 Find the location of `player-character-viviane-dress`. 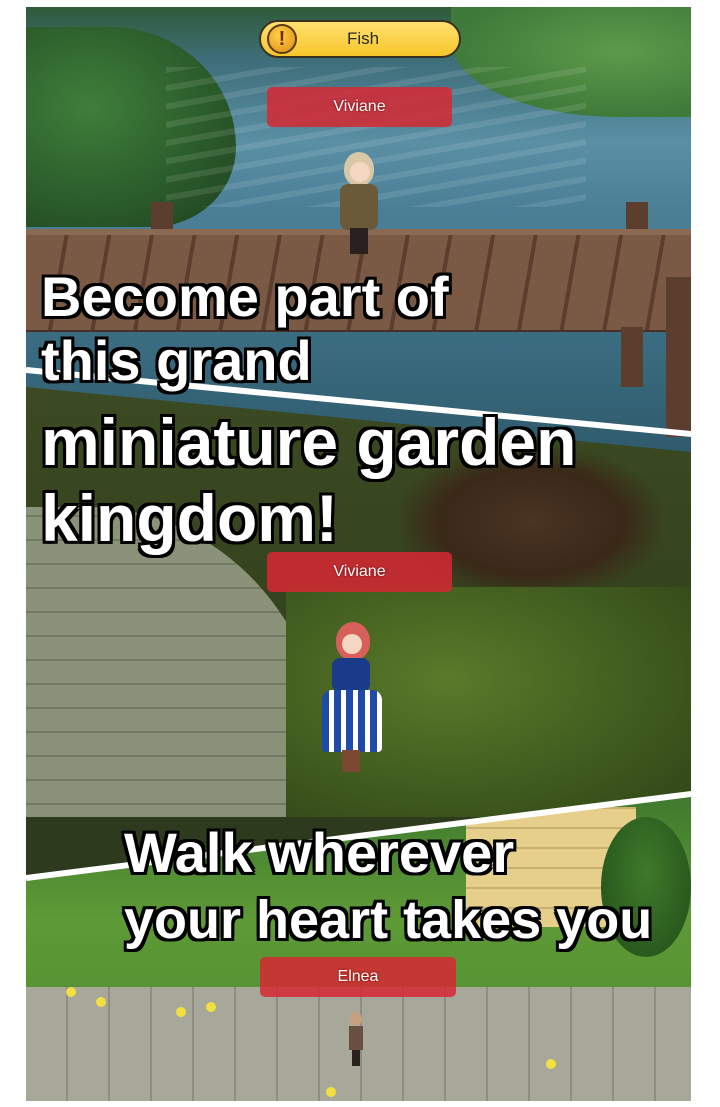

player-character-viviane-dress is located at coordinates (352, 702).